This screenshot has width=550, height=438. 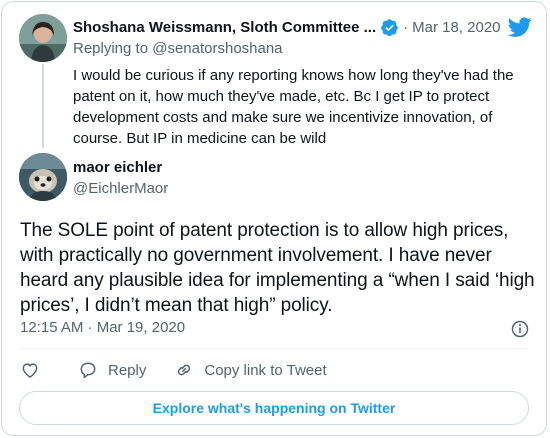 I want to click on copy-link-button: Copy link to Tweet, so click(x=250, y=370).